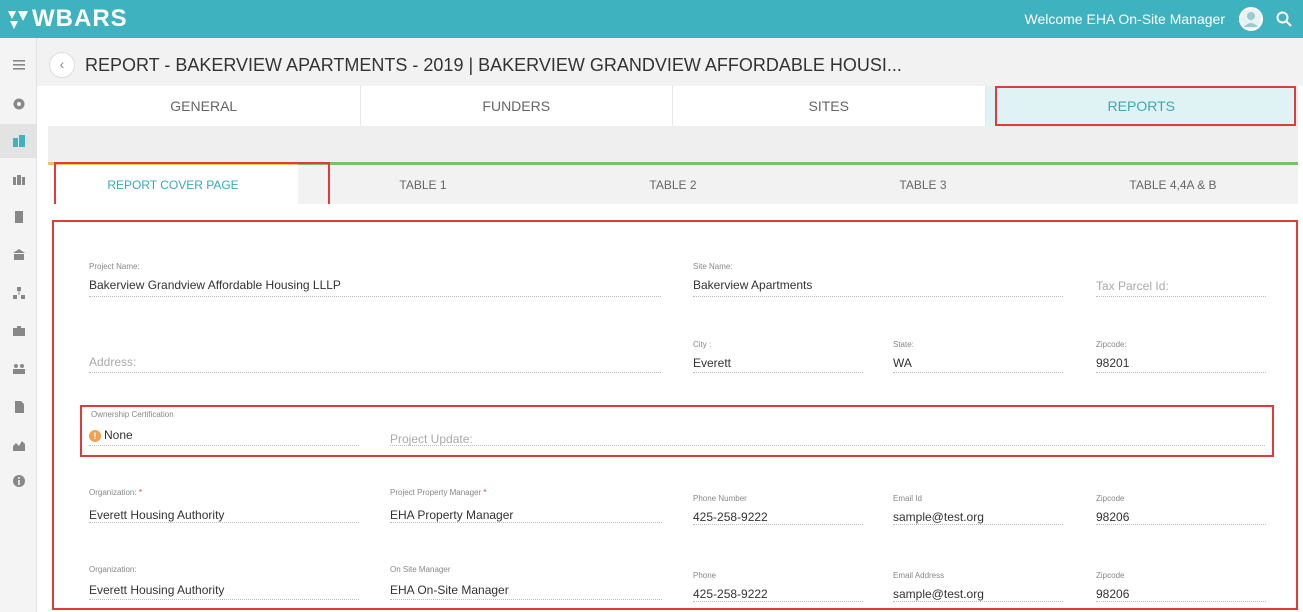 The height and width of the screenshot is (612, 1303). What do you see at coordinates (878, 279) in the screenshot?
I see `site-name-field: Site Name: Bakerview Apartments` at bounding box center [878, 279].